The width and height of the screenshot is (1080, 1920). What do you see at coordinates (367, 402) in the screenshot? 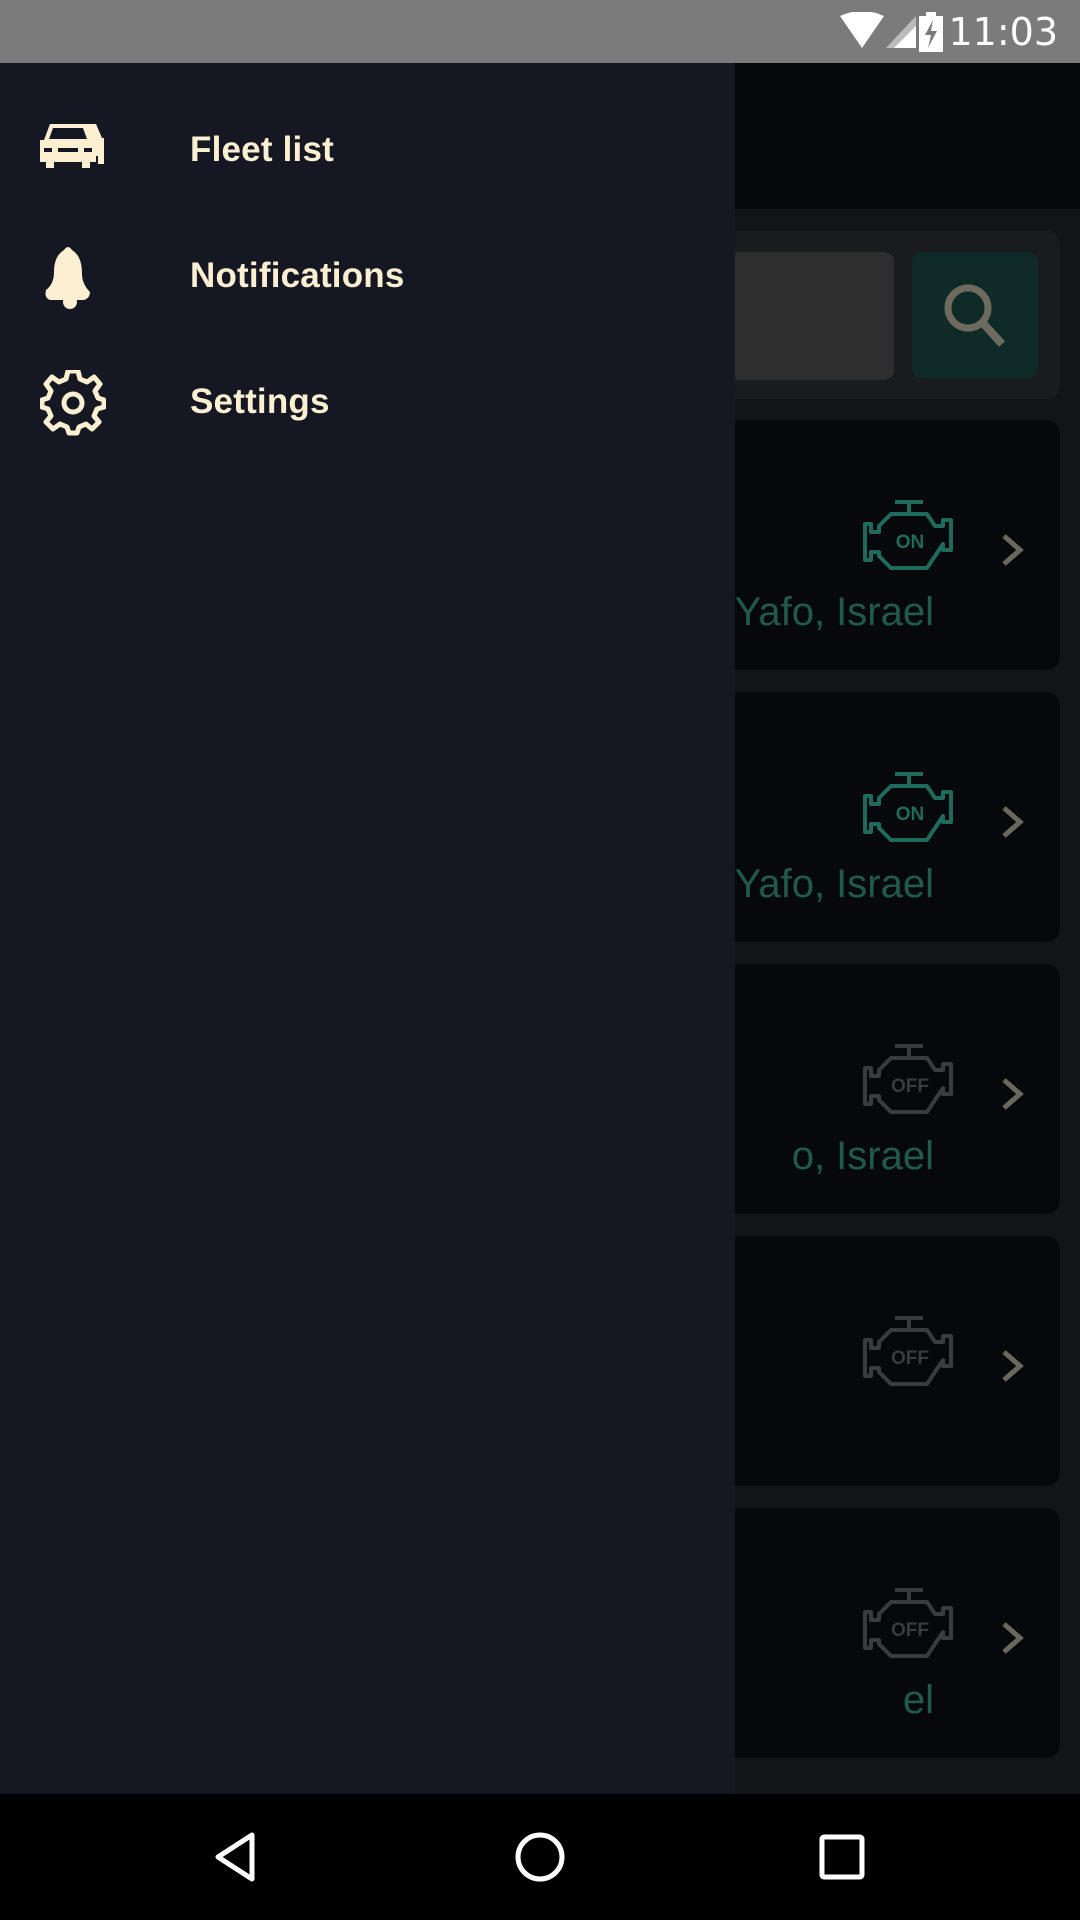
I see `drawer-item-settings: Settings` at bounding box center [367, 402].